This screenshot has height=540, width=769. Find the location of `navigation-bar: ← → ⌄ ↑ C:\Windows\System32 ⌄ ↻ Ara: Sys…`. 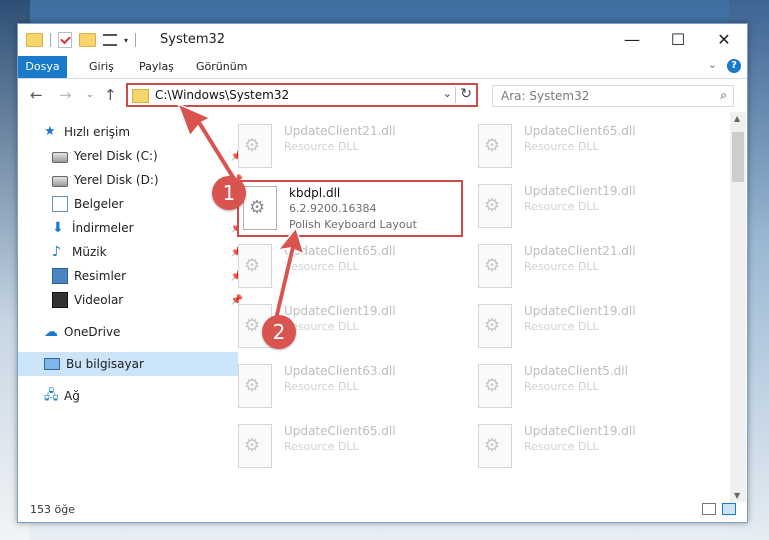

navigation-bar: ← → ⌄ ↑ C:\Windows\System32 ⌄ ↻ Ara: Sys… is located at coordinates (382, 96).